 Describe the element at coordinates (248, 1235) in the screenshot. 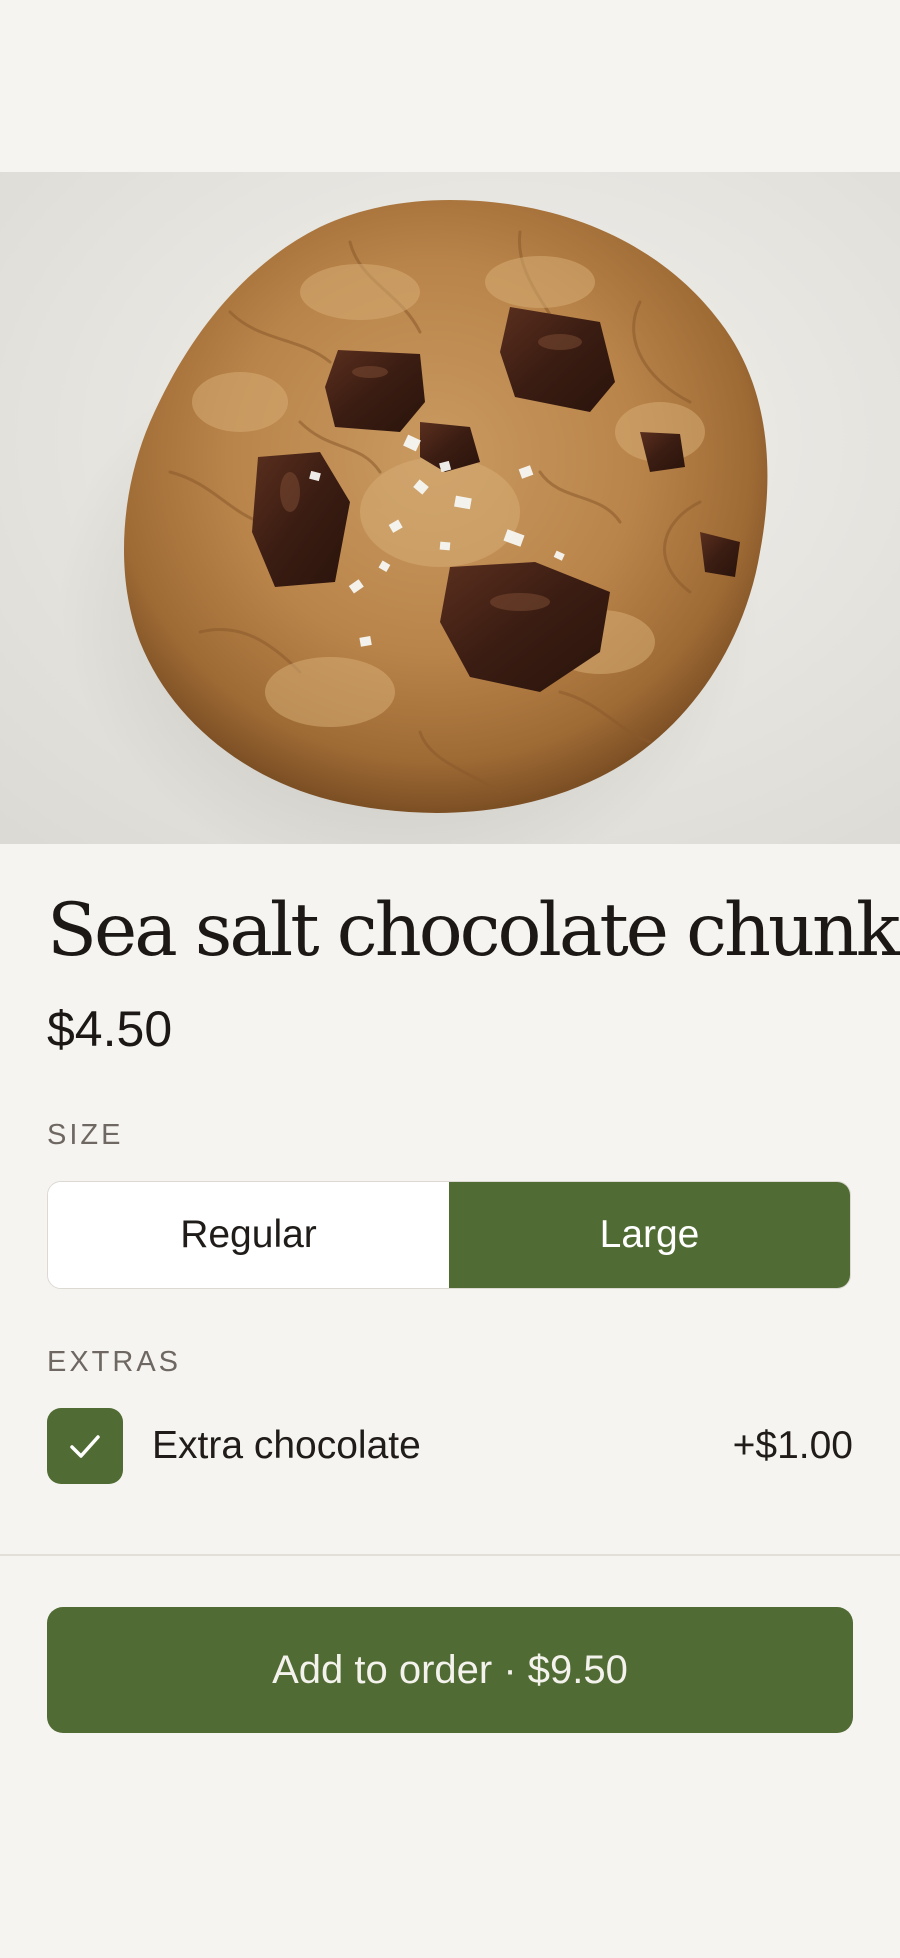

I see `size-option-regular: Regular` at that location.